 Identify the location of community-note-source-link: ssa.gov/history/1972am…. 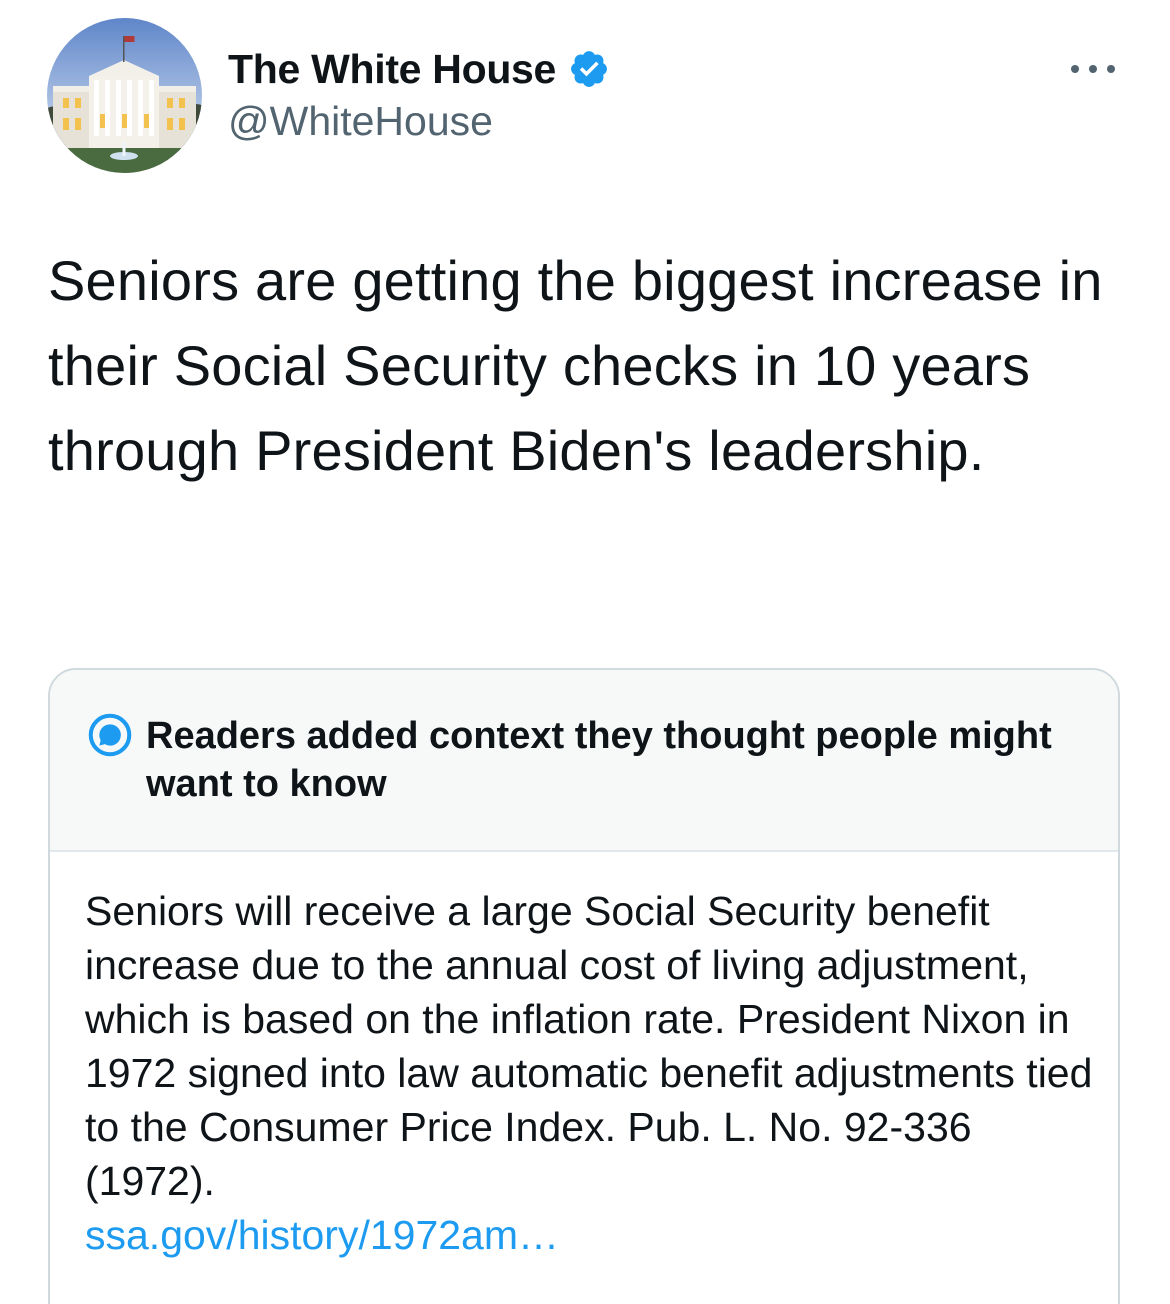
(590, 1235).